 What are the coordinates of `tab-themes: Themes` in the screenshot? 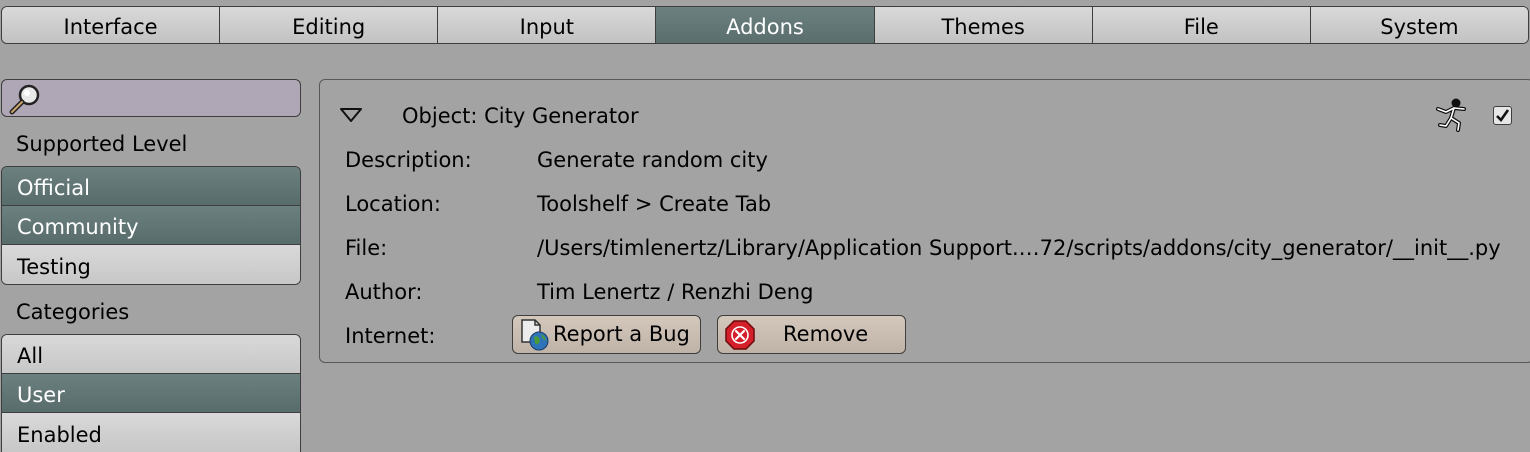 It's located at (983, 25).